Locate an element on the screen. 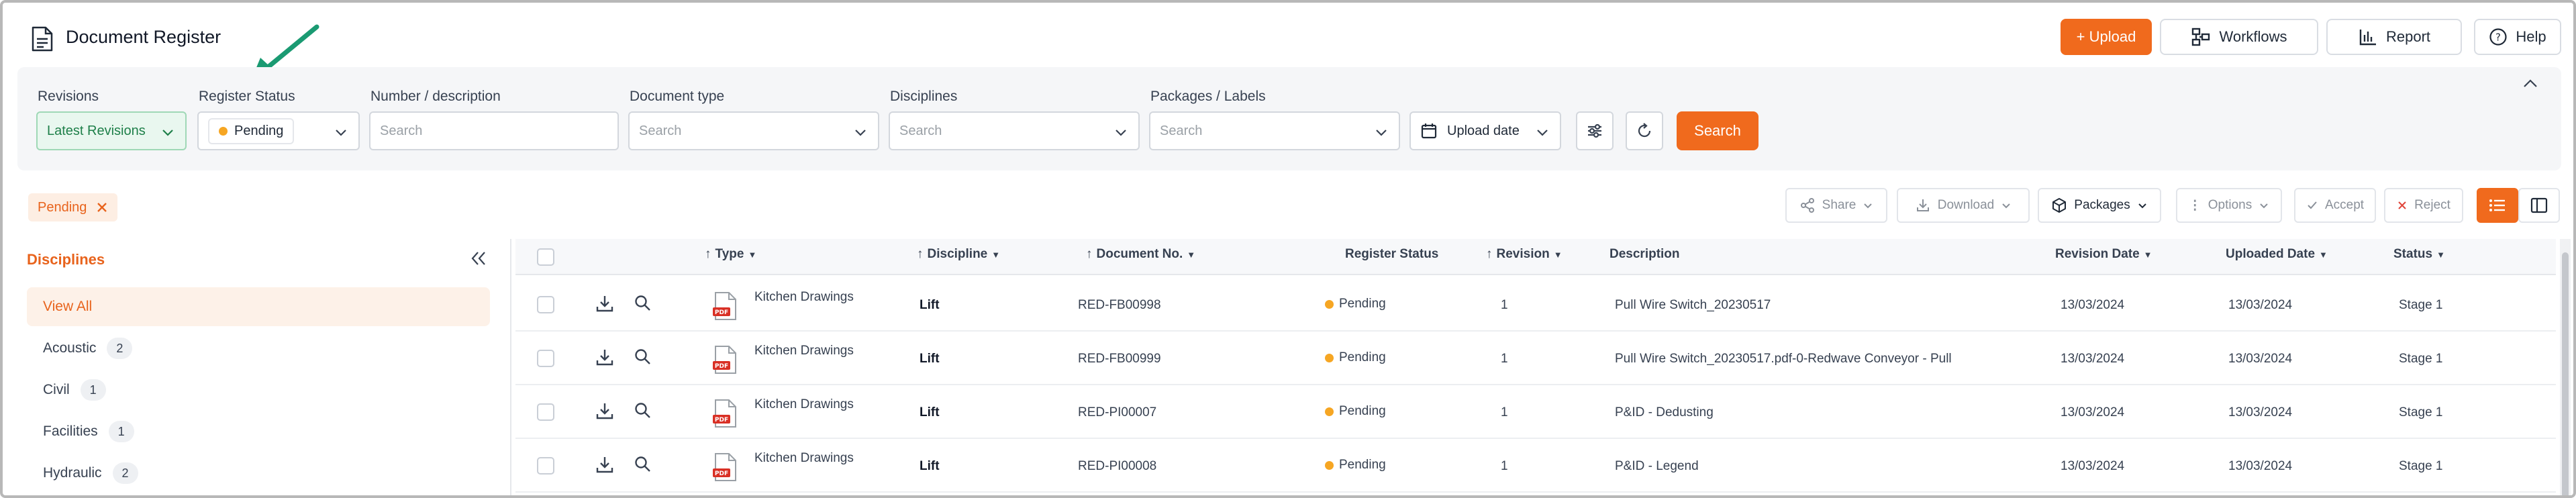 This screenshot has height=498, width=2576. register-status-select: Pending is located at coordinates (278, 130).